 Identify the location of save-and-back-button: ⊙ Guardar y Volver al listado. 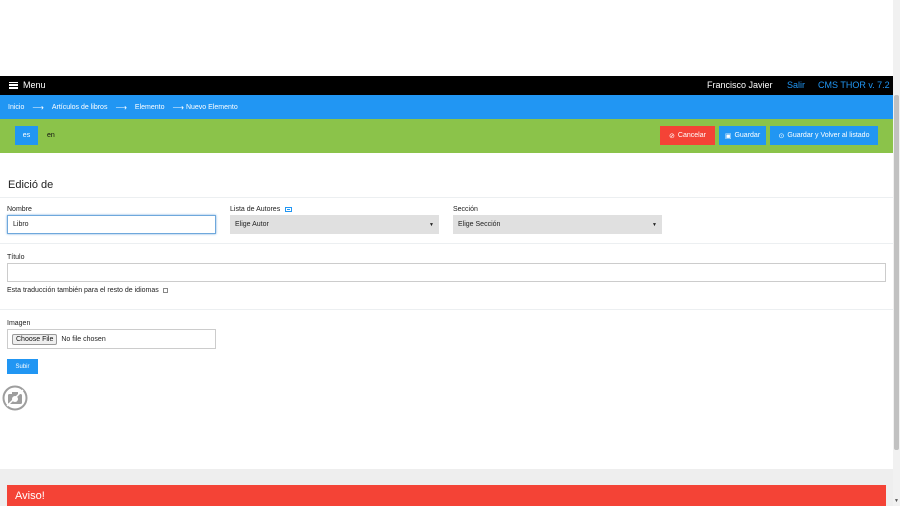
(824, 135).